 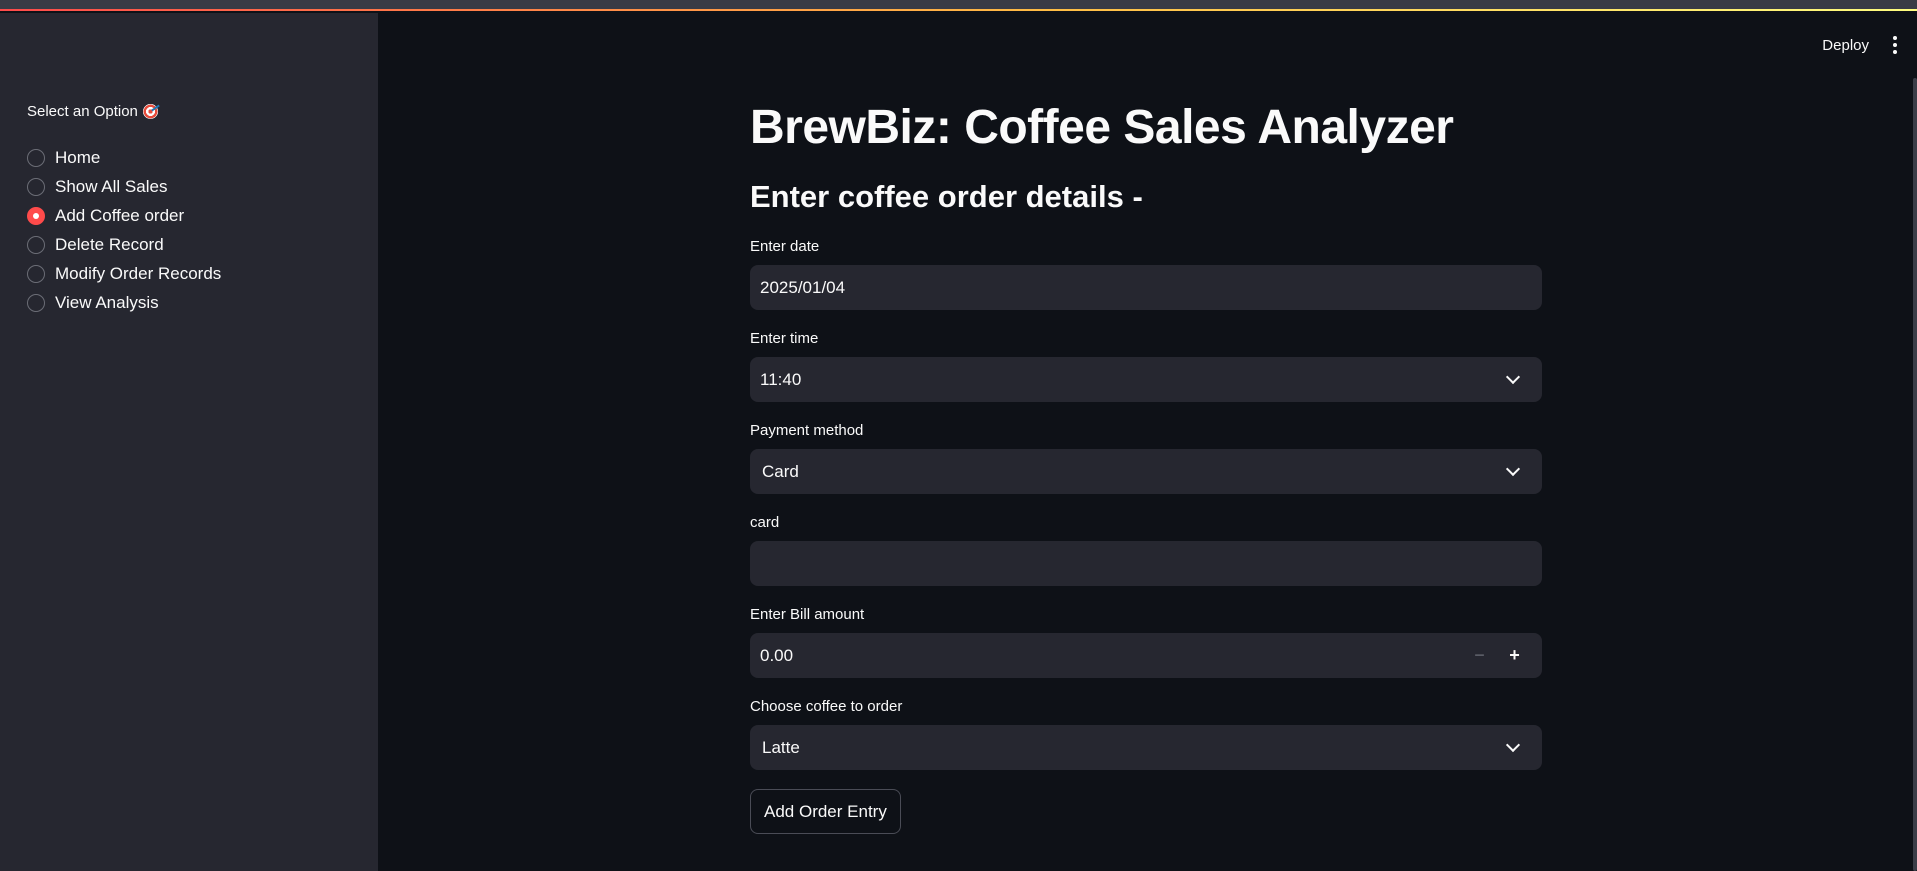 What do you see at coordinates (946, 196) in the screenshot?
I see `section-subtitle: Enter coffee order details -` at bounding box center [946, 196].